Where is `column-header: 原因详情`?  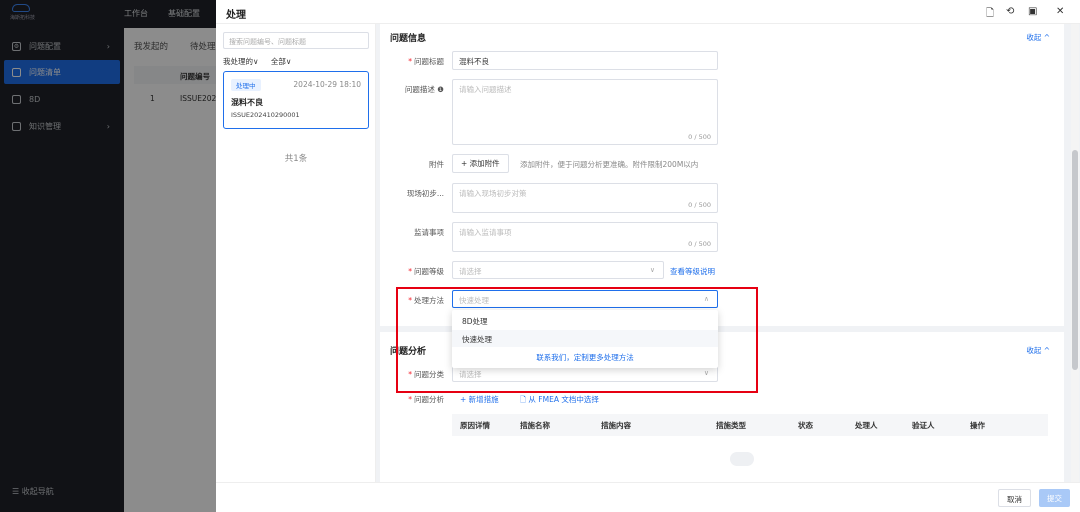 column-header: 原因详情 is located at coordinates (475, 425).